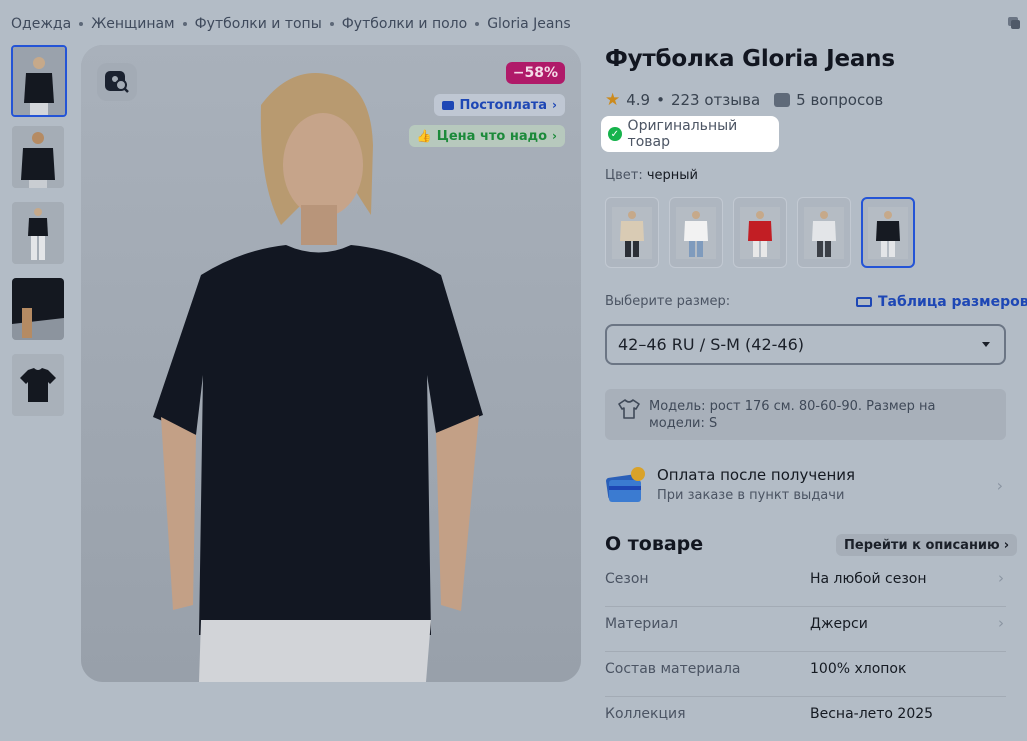 The image size is (1027, 741). Describe the element at coordinates (503, 105) in the screenshot. I see `postpay-label: Постоплата` at that location.